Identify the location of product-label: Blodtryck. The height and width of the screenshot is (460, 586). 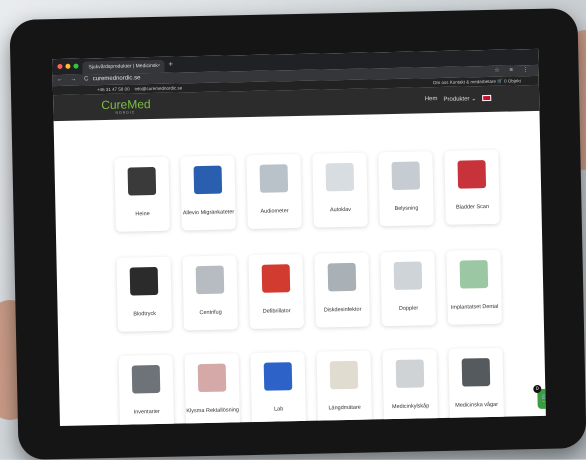
(145, 314).